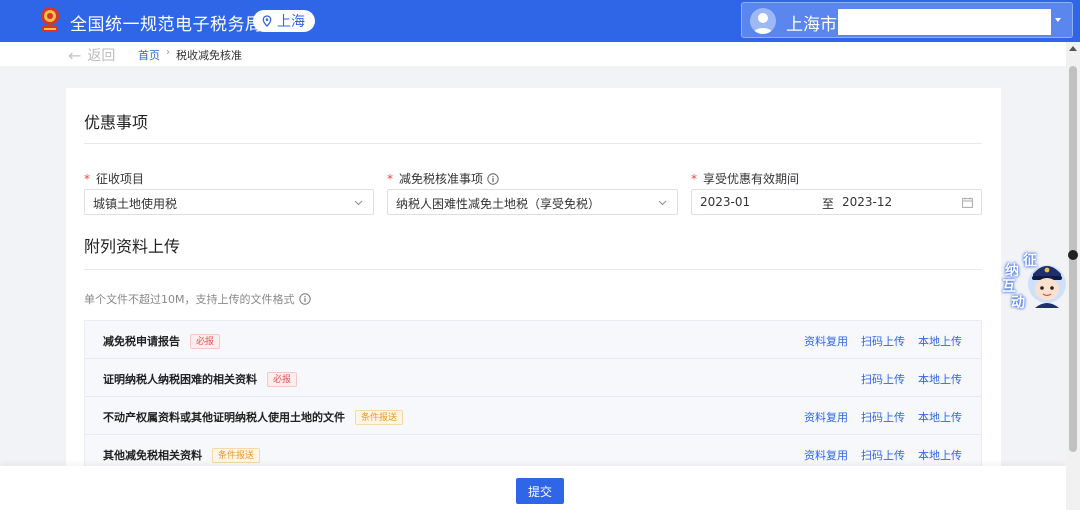 This screenshot has height=510, width=1080. I want to click on attachment-name: 不动产权属资料或其他证明纳税人使用土地的文件 条件报送, so click(253, 417).